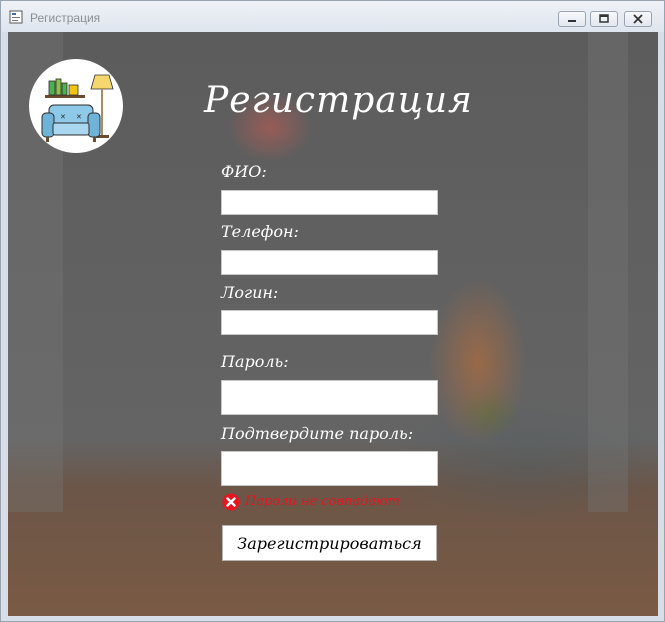  Describe the element at coordinates (76, 106) in the screenshot. I see `armchair-lamp-shelf-logo: ✕ ✕` at that location.